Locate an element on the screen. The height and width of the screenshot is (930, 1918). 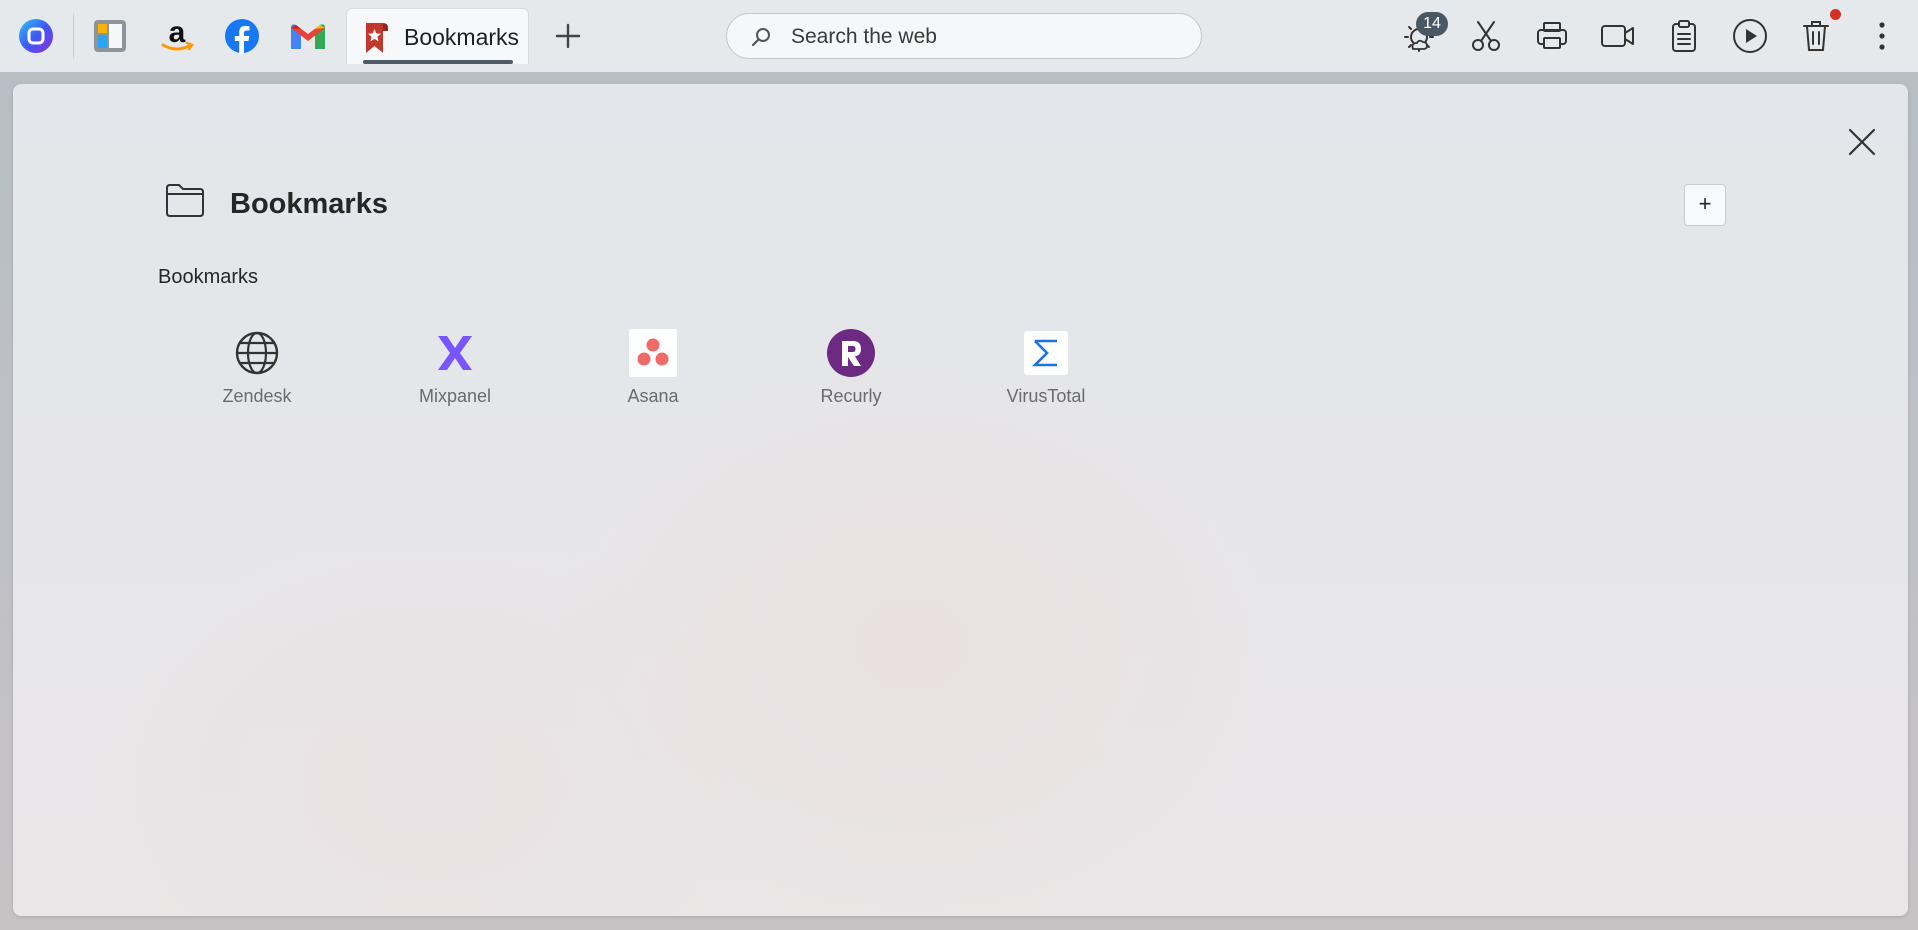
svg-text: a is located at coordinates (177, 33).